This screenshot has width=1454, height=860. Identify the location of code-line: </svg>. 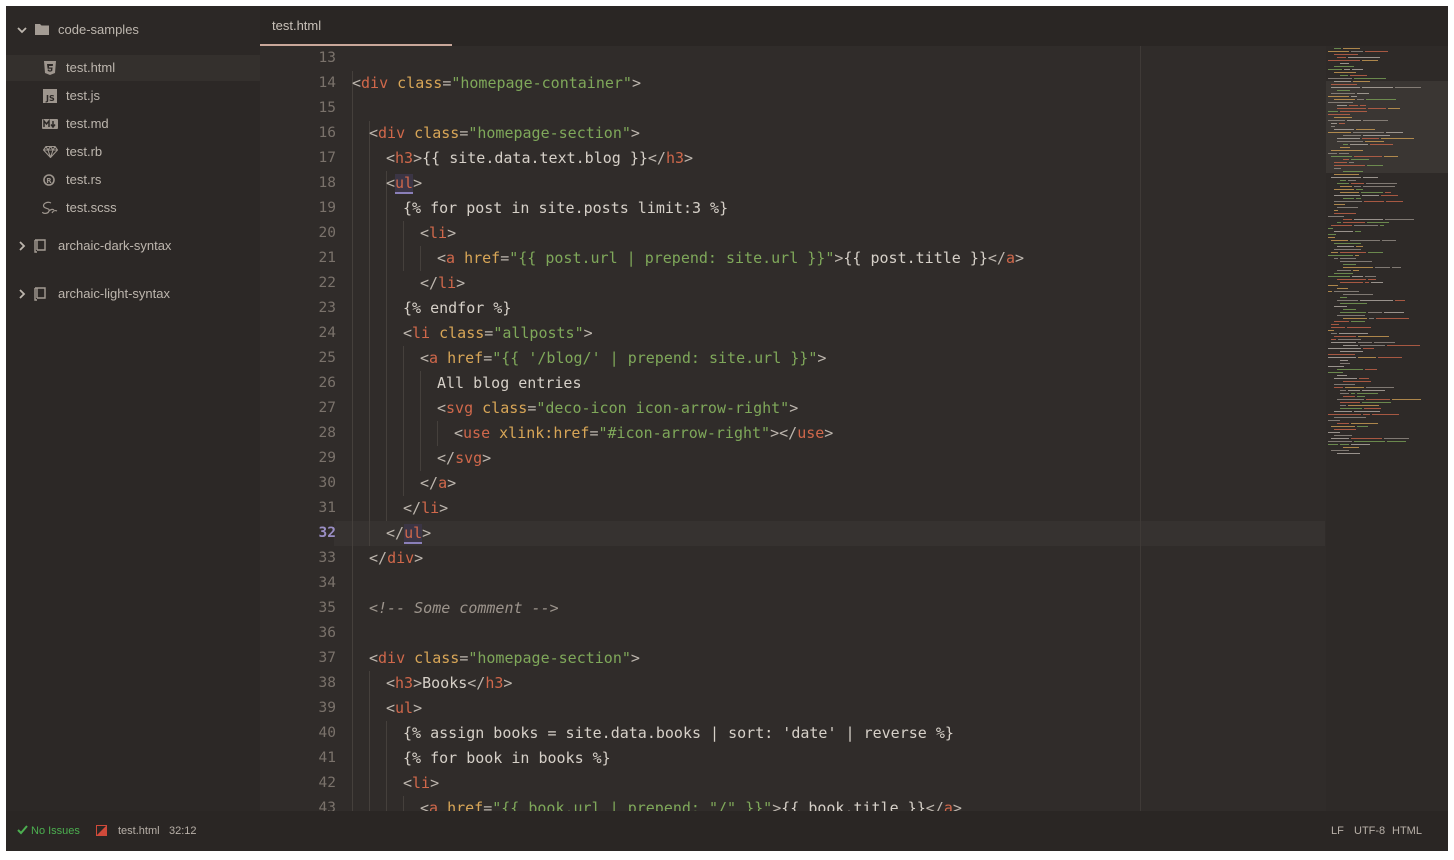
(464, 458).